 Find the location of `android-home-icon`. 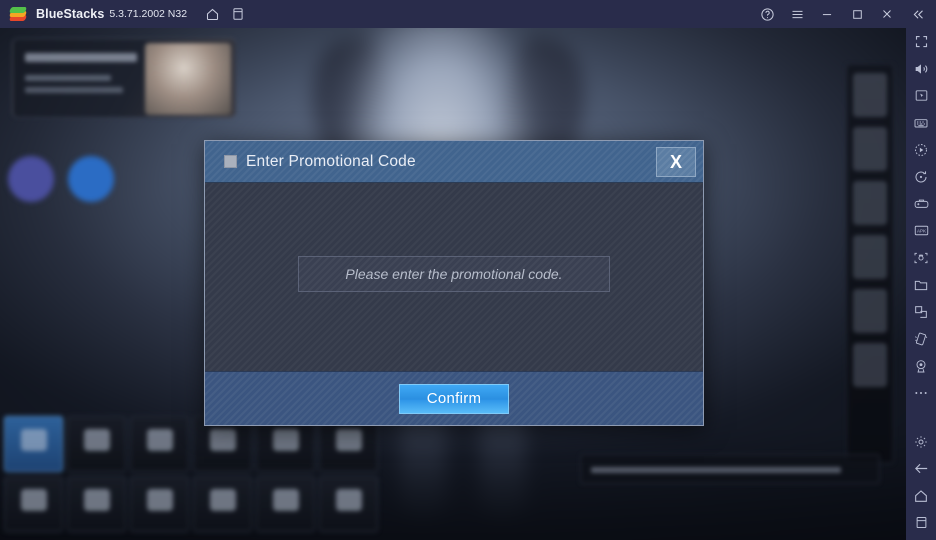

android-home-icon is located at coordinates (921, 495).